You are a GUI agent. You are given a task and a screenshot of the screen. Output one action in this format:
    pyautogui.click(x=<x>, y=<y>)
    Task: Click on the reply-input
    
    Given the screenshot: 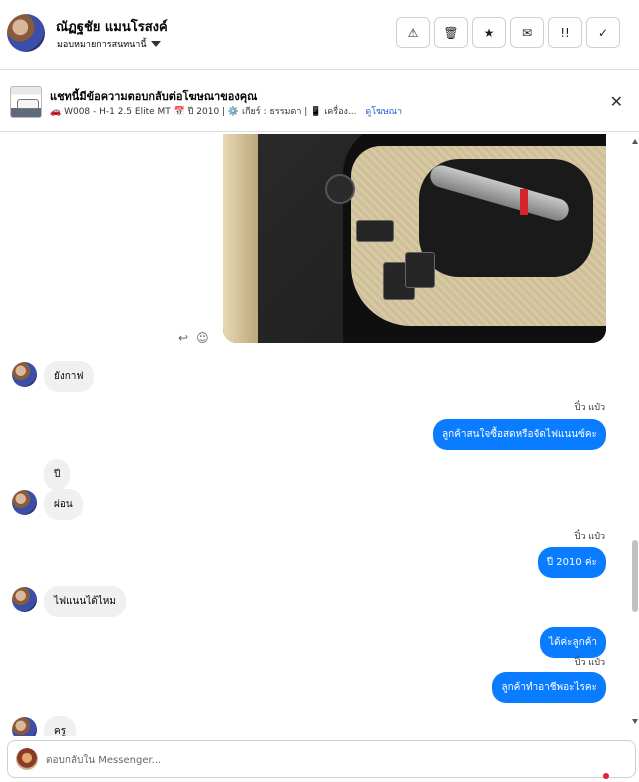 What is the action you would take?
    pyautogui.click(x=326, y=760)
    